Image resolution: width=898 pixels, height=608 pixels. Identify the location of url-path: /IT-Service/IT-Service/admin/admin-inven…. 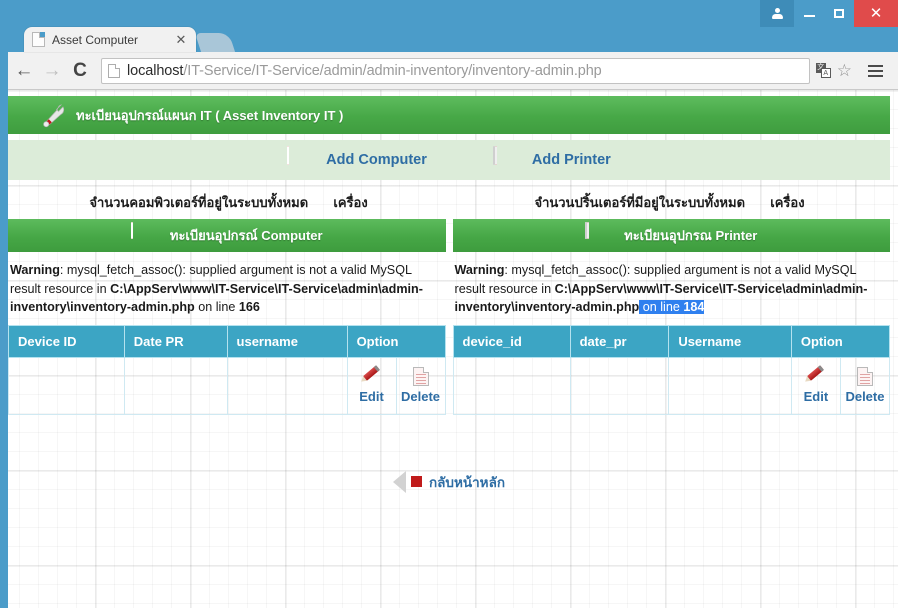
(392, 70).